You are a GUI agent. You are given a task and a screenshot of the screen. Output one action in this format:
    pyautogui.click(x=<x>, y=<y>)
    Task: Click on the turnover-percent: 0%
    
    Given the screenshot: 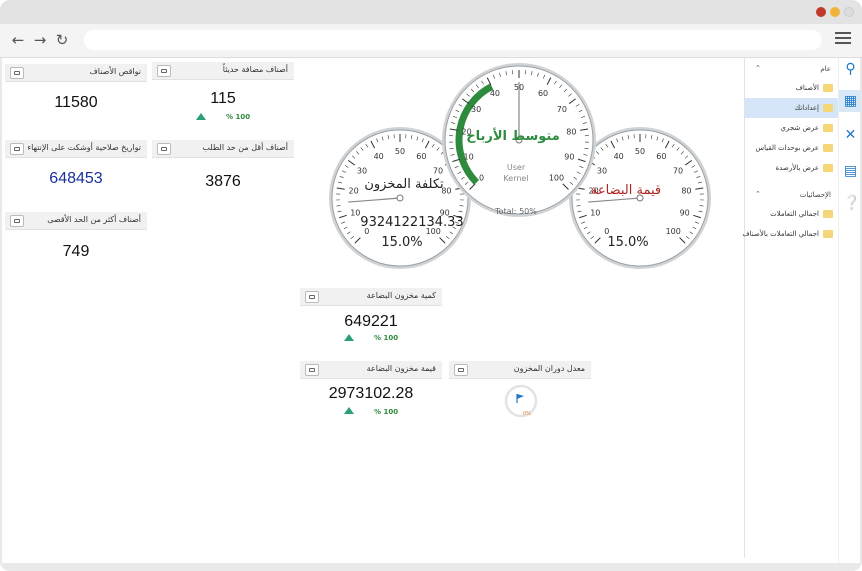 What is the action you would take?
    pyautogui.click(x=527, y=414)
    